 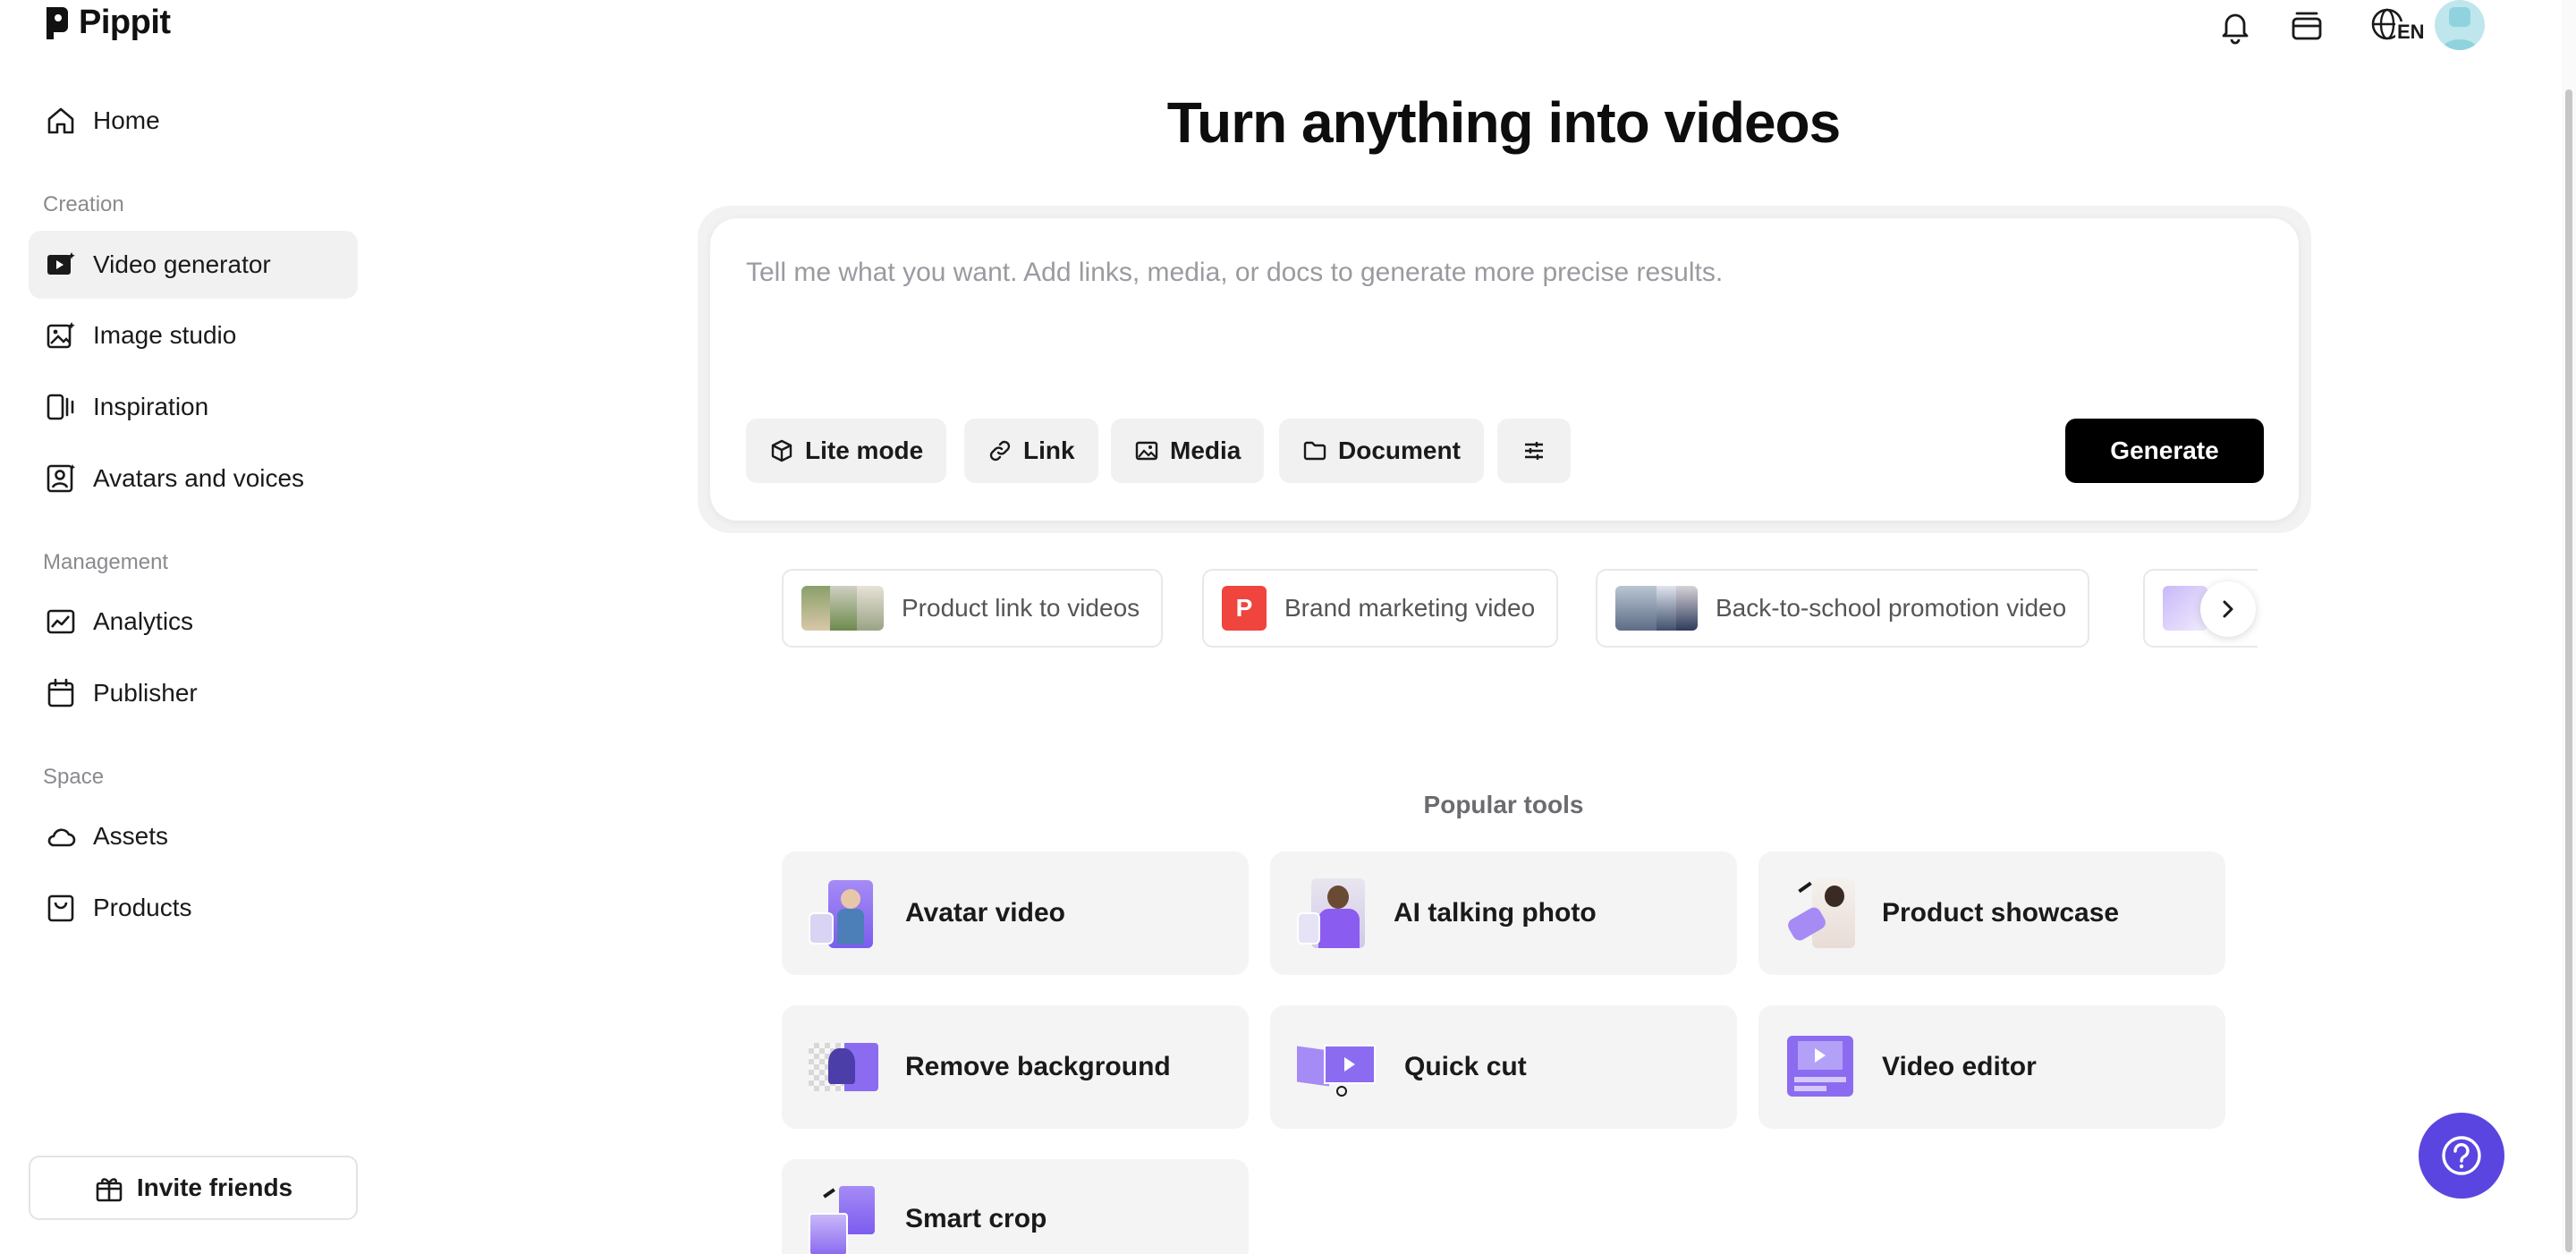 What do you see at coordinates (109, 1190) in the screenshot?
I see `gift-icon` at bounding box center [109, 1190].